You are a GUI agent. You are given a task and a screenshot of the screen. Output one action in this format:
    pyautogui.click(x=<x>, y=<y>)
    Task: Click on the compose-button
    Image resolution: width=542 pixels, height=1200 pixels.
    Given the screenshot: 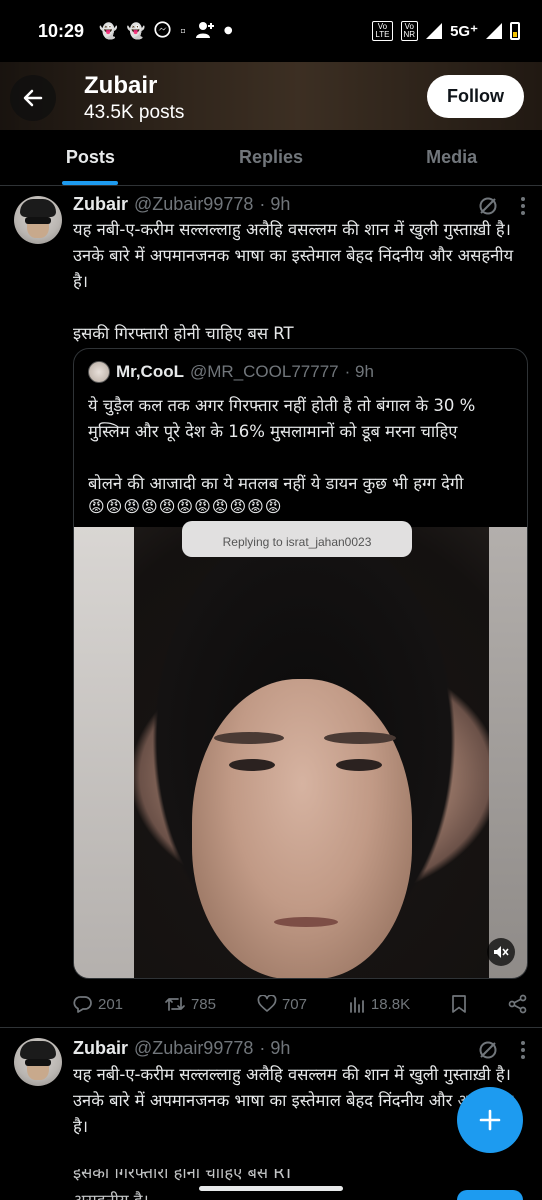 What is the action you would take?
    pyautogui.click(x=490, y=1120)
    